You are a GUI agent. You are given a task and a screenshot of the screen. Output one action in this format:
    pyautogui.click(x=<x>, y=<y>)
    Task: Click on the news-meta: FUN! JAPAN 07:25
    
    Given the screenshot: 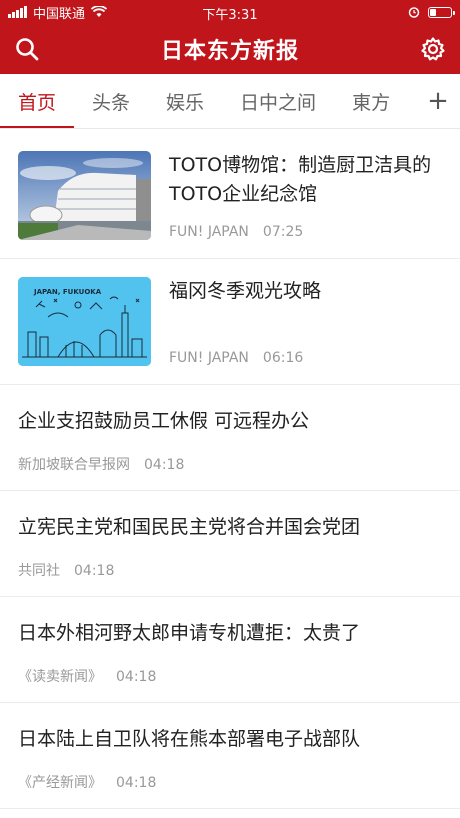 What is the action you would take?
    pyautogui.click(x=305, y=232)
    